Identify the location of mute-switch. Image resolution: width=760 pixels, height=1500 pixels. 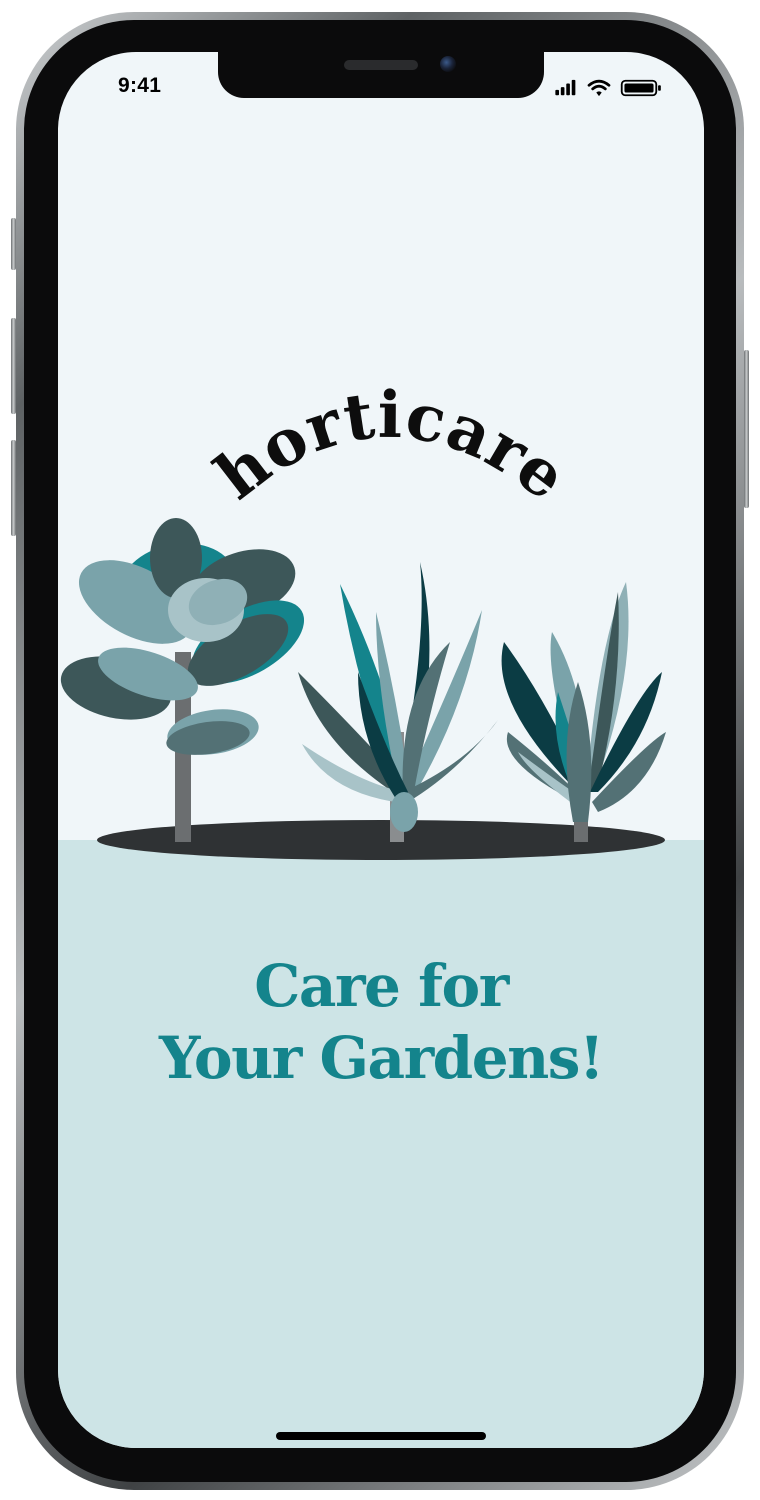
(13, 244).